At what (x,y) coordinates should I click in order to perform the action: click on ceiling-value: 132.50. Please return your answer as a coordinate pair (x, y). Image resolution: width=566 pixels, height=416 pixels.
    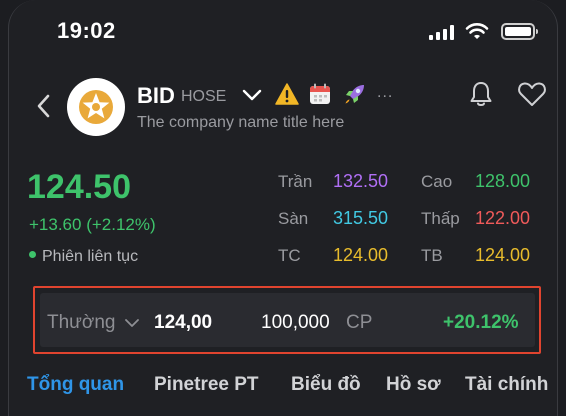
    Looking at the image, I should click on (361, 181).